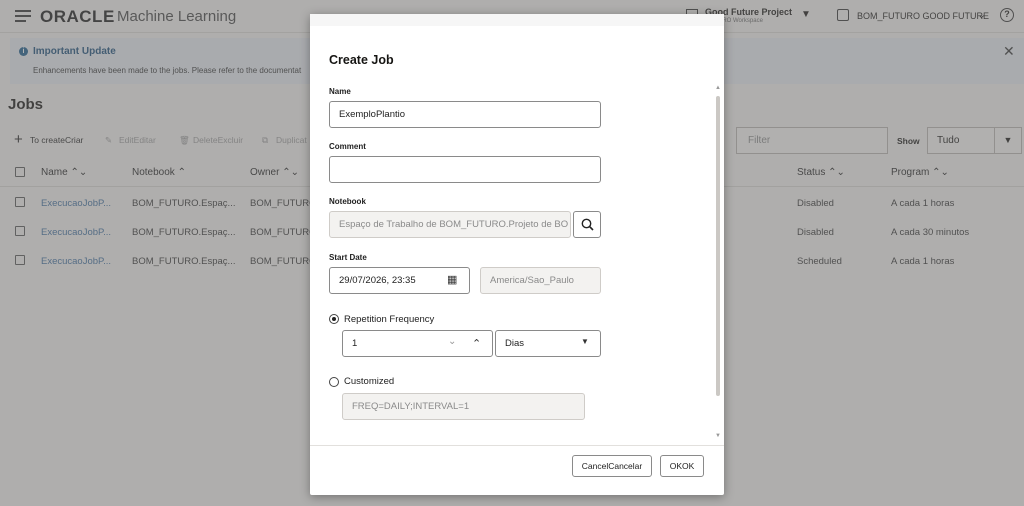  Describe the element at coordinates (465, 114) in the screenshot. I see `name-input: ExemploPlantio` at that location.